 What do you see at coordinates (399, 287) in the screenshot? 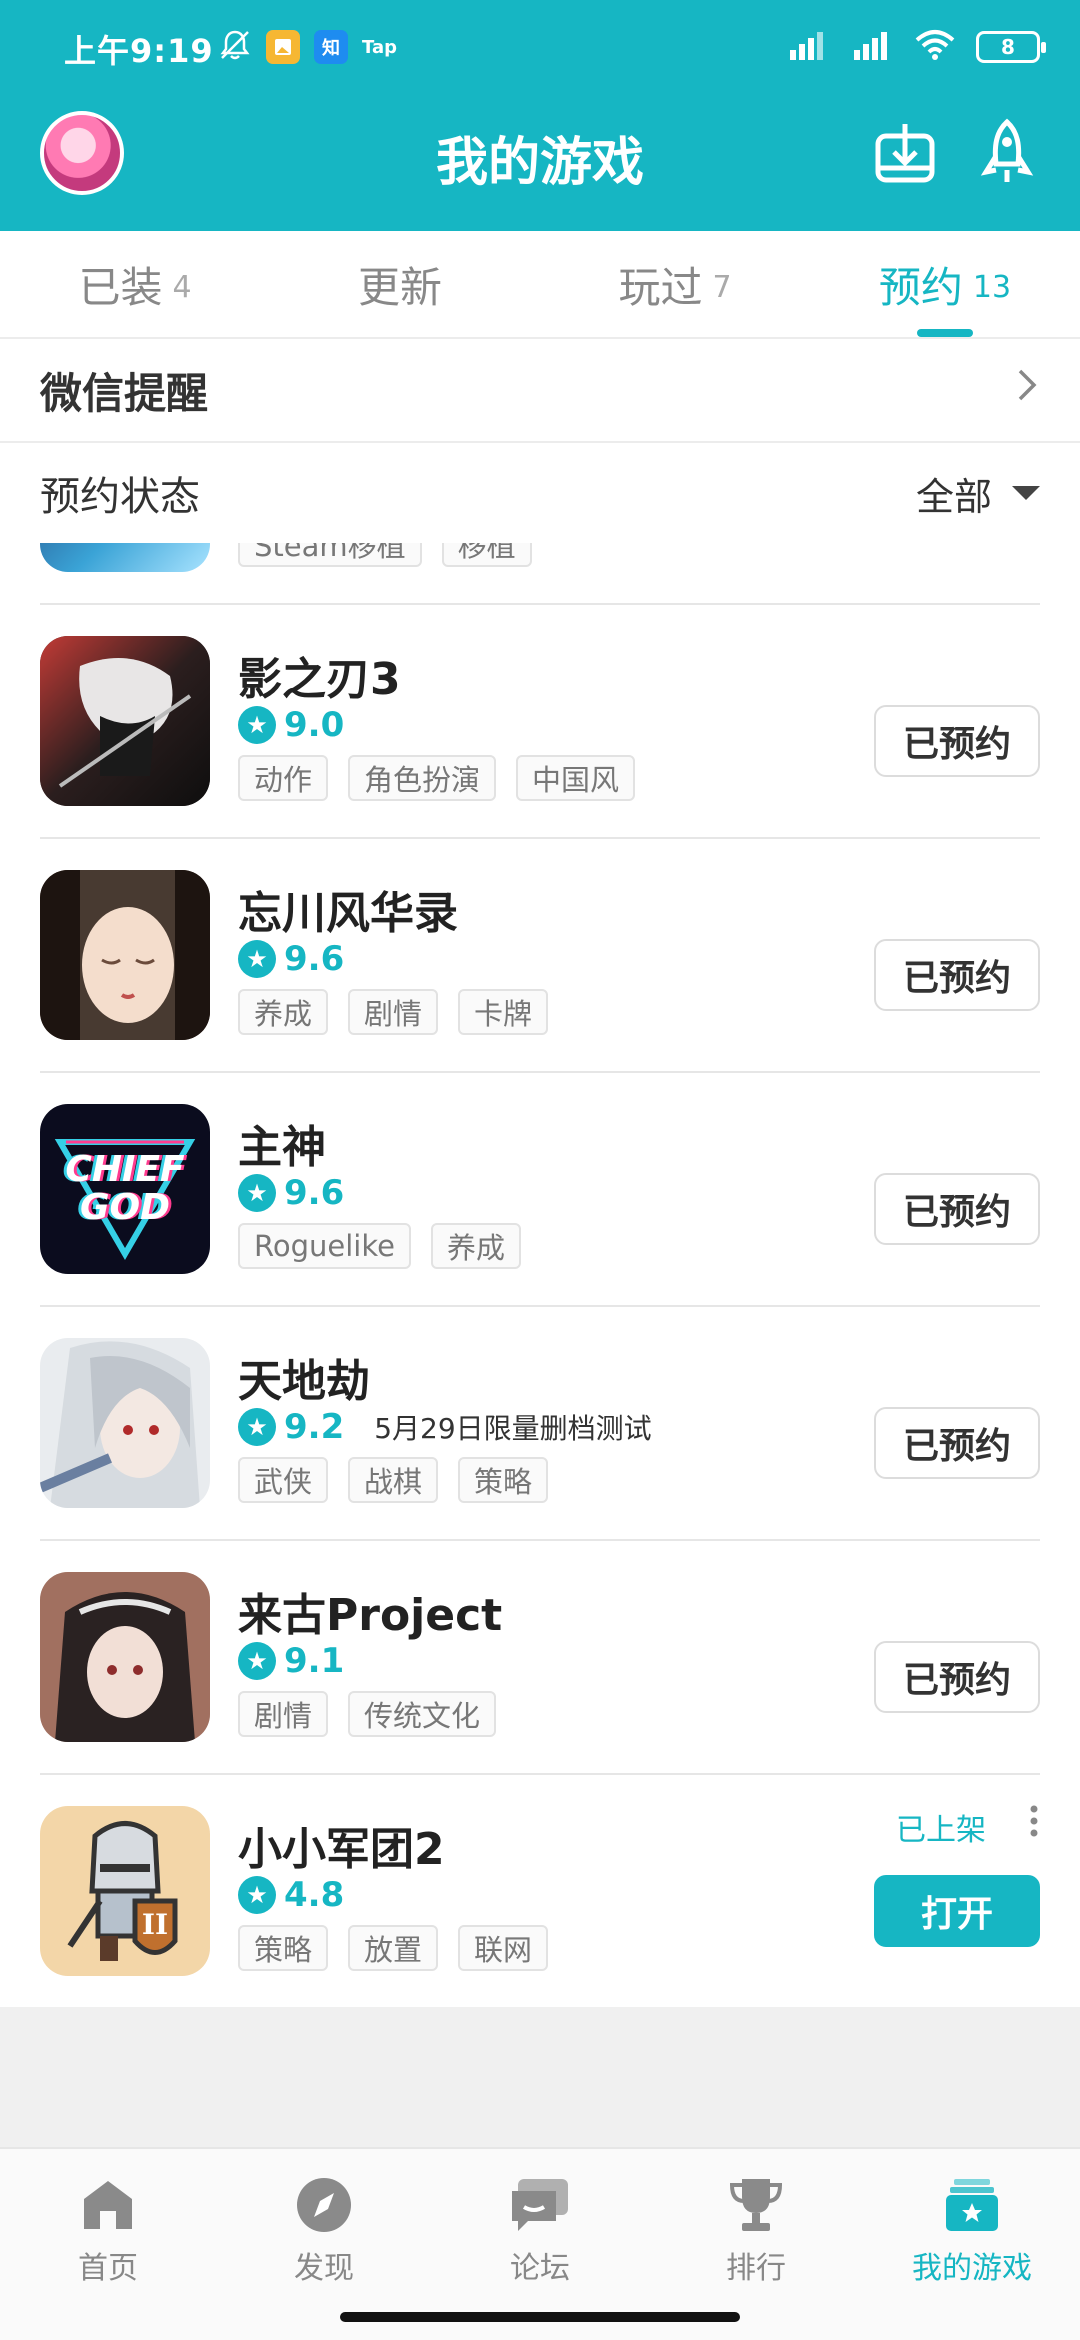
I see `tab-label: 更新` at bounding box center [399, 287].